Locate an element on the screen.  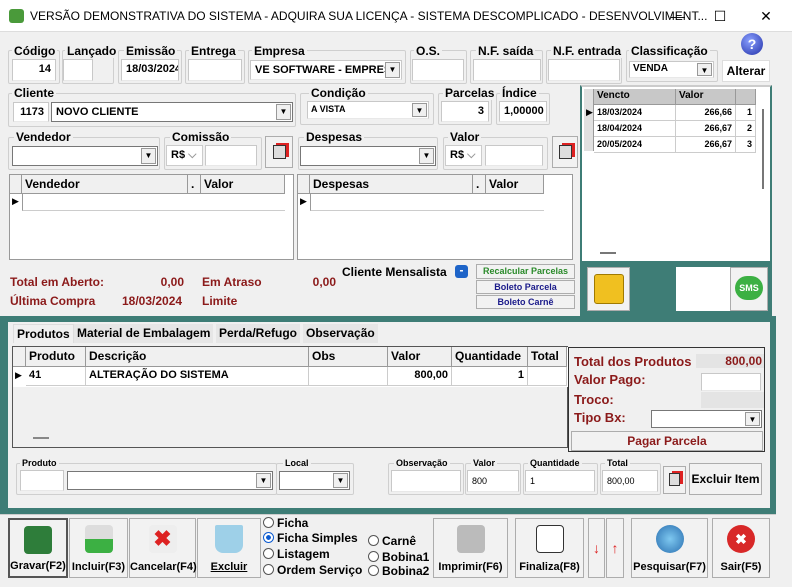
local-select: ▼ is located at coordinates (314, 480).